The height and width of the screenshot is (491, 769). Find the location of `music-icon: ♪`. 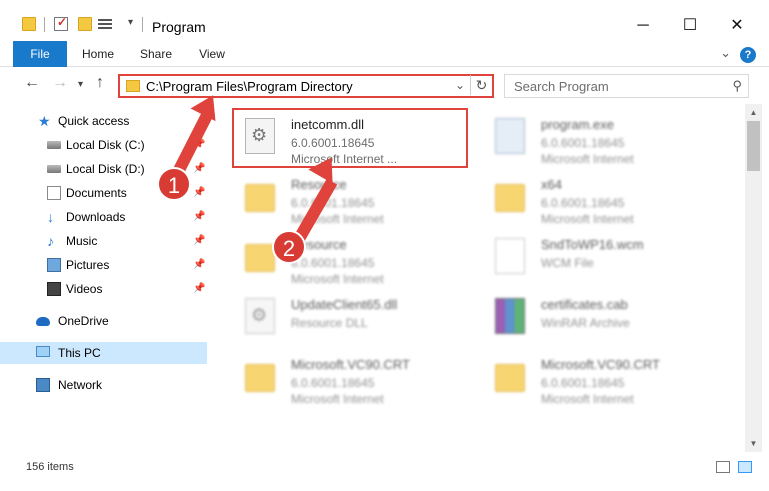

music-icon: ♪ is located at coordinates (50, 241).